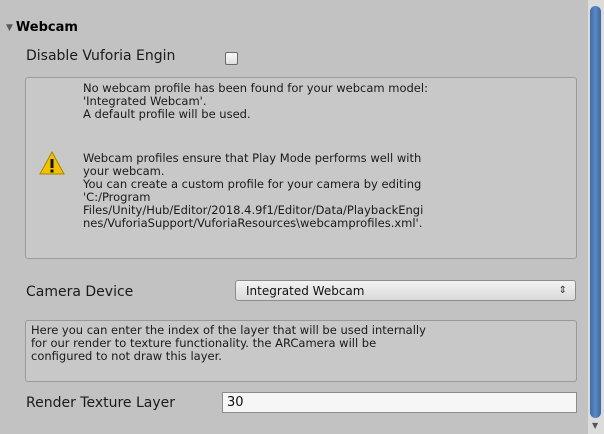 The width and height of the screenshot is (604, 434). What do you see at coordinates (231, 58) in the screenshot?
I see `disable-vuforia-checkbox` at bounding box center [231, 58].